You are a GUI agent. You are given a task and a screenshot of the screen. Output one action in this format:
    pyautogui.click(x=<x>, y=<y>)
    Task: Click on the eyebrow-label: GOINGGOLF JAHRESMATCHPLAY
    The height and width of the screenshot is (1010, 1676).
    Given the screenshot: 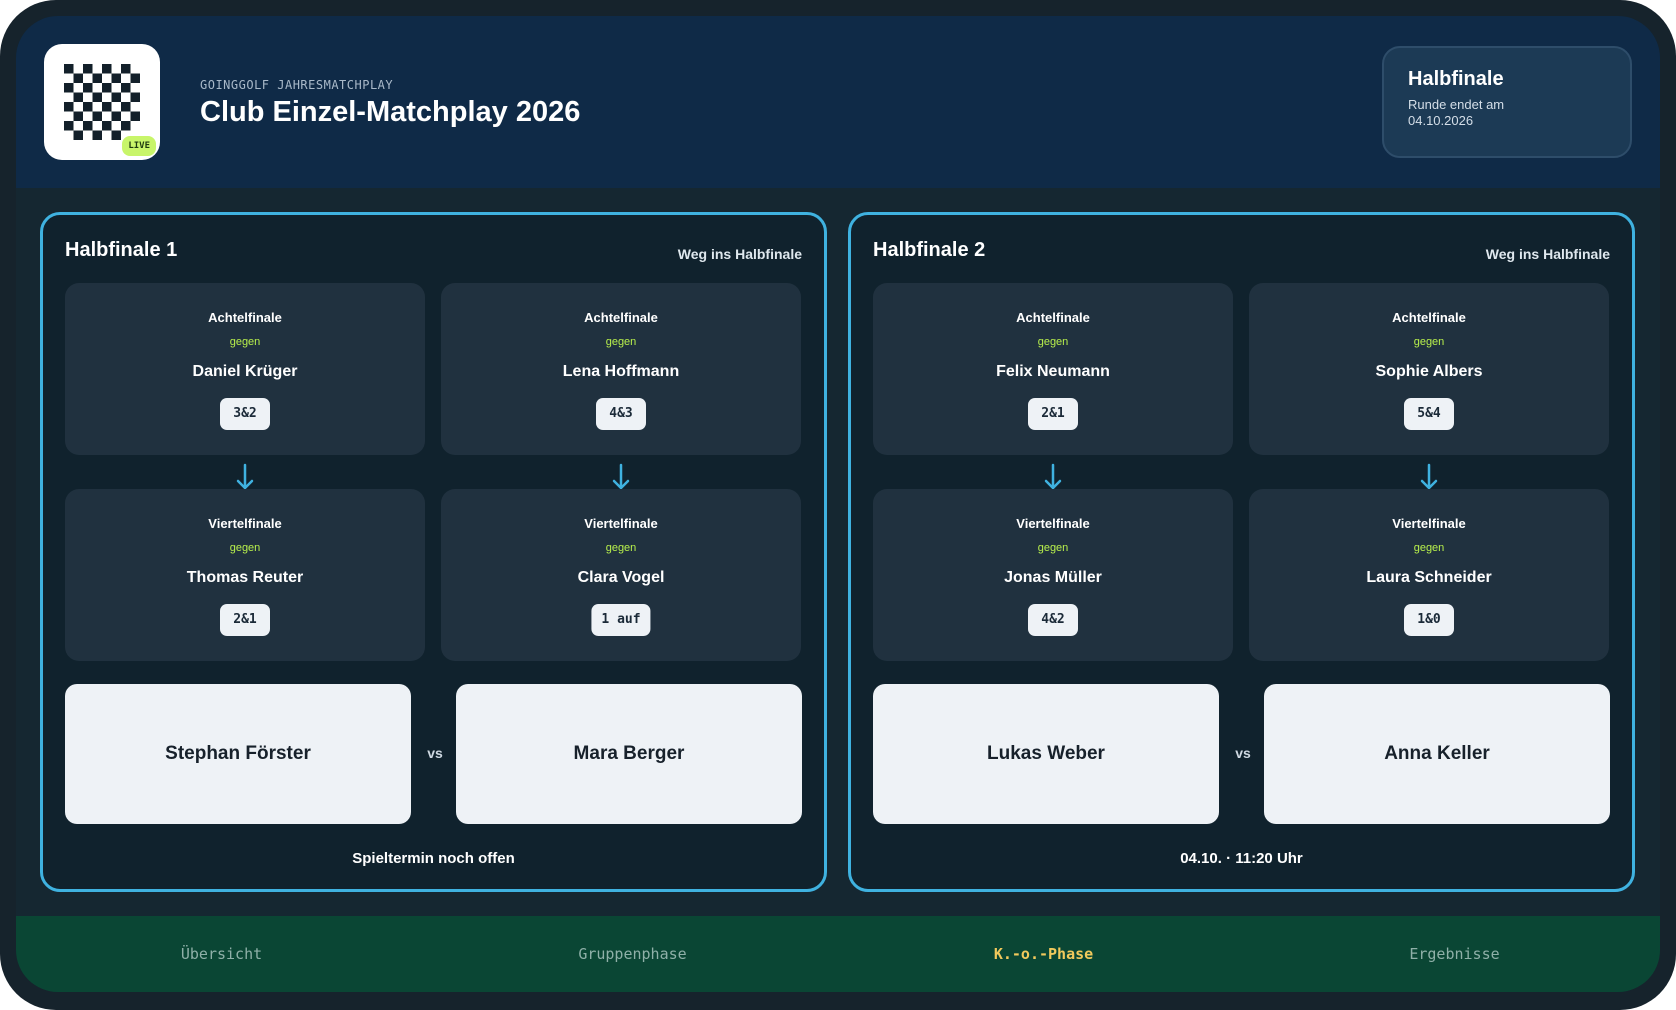 What is the action you would take?
    pyautogui.click(x=297, y=85)
    